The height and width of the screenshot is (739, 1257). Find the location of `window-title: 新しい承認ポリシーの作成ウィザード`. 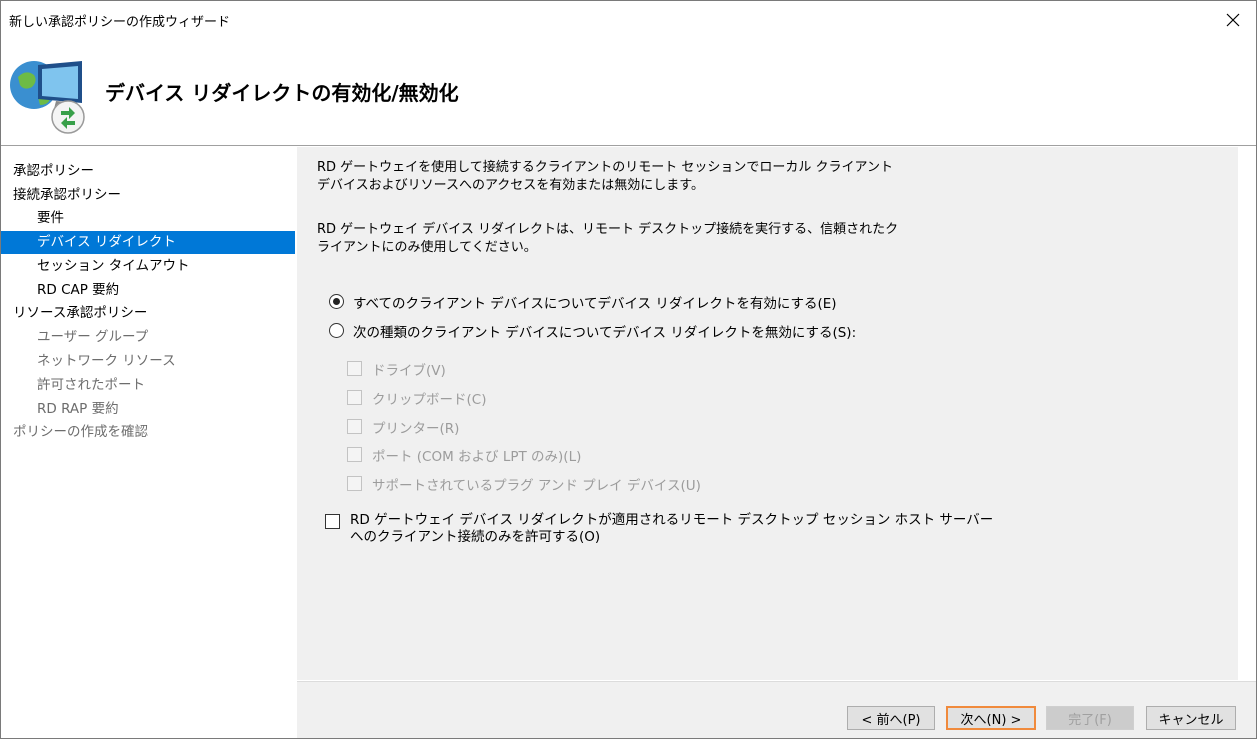

window-title: 新しい承認ポリシーの作成ウィザード is located at coordinates (120, 22).